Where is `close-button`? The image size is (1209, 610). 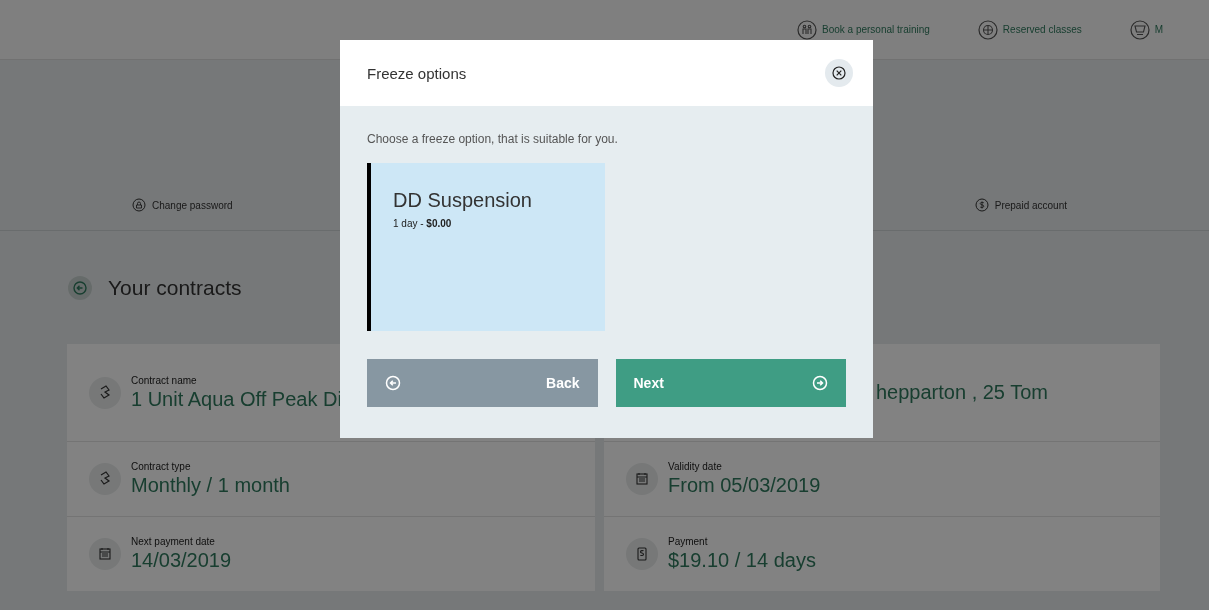 close-button is located at coordinates (839, 73).